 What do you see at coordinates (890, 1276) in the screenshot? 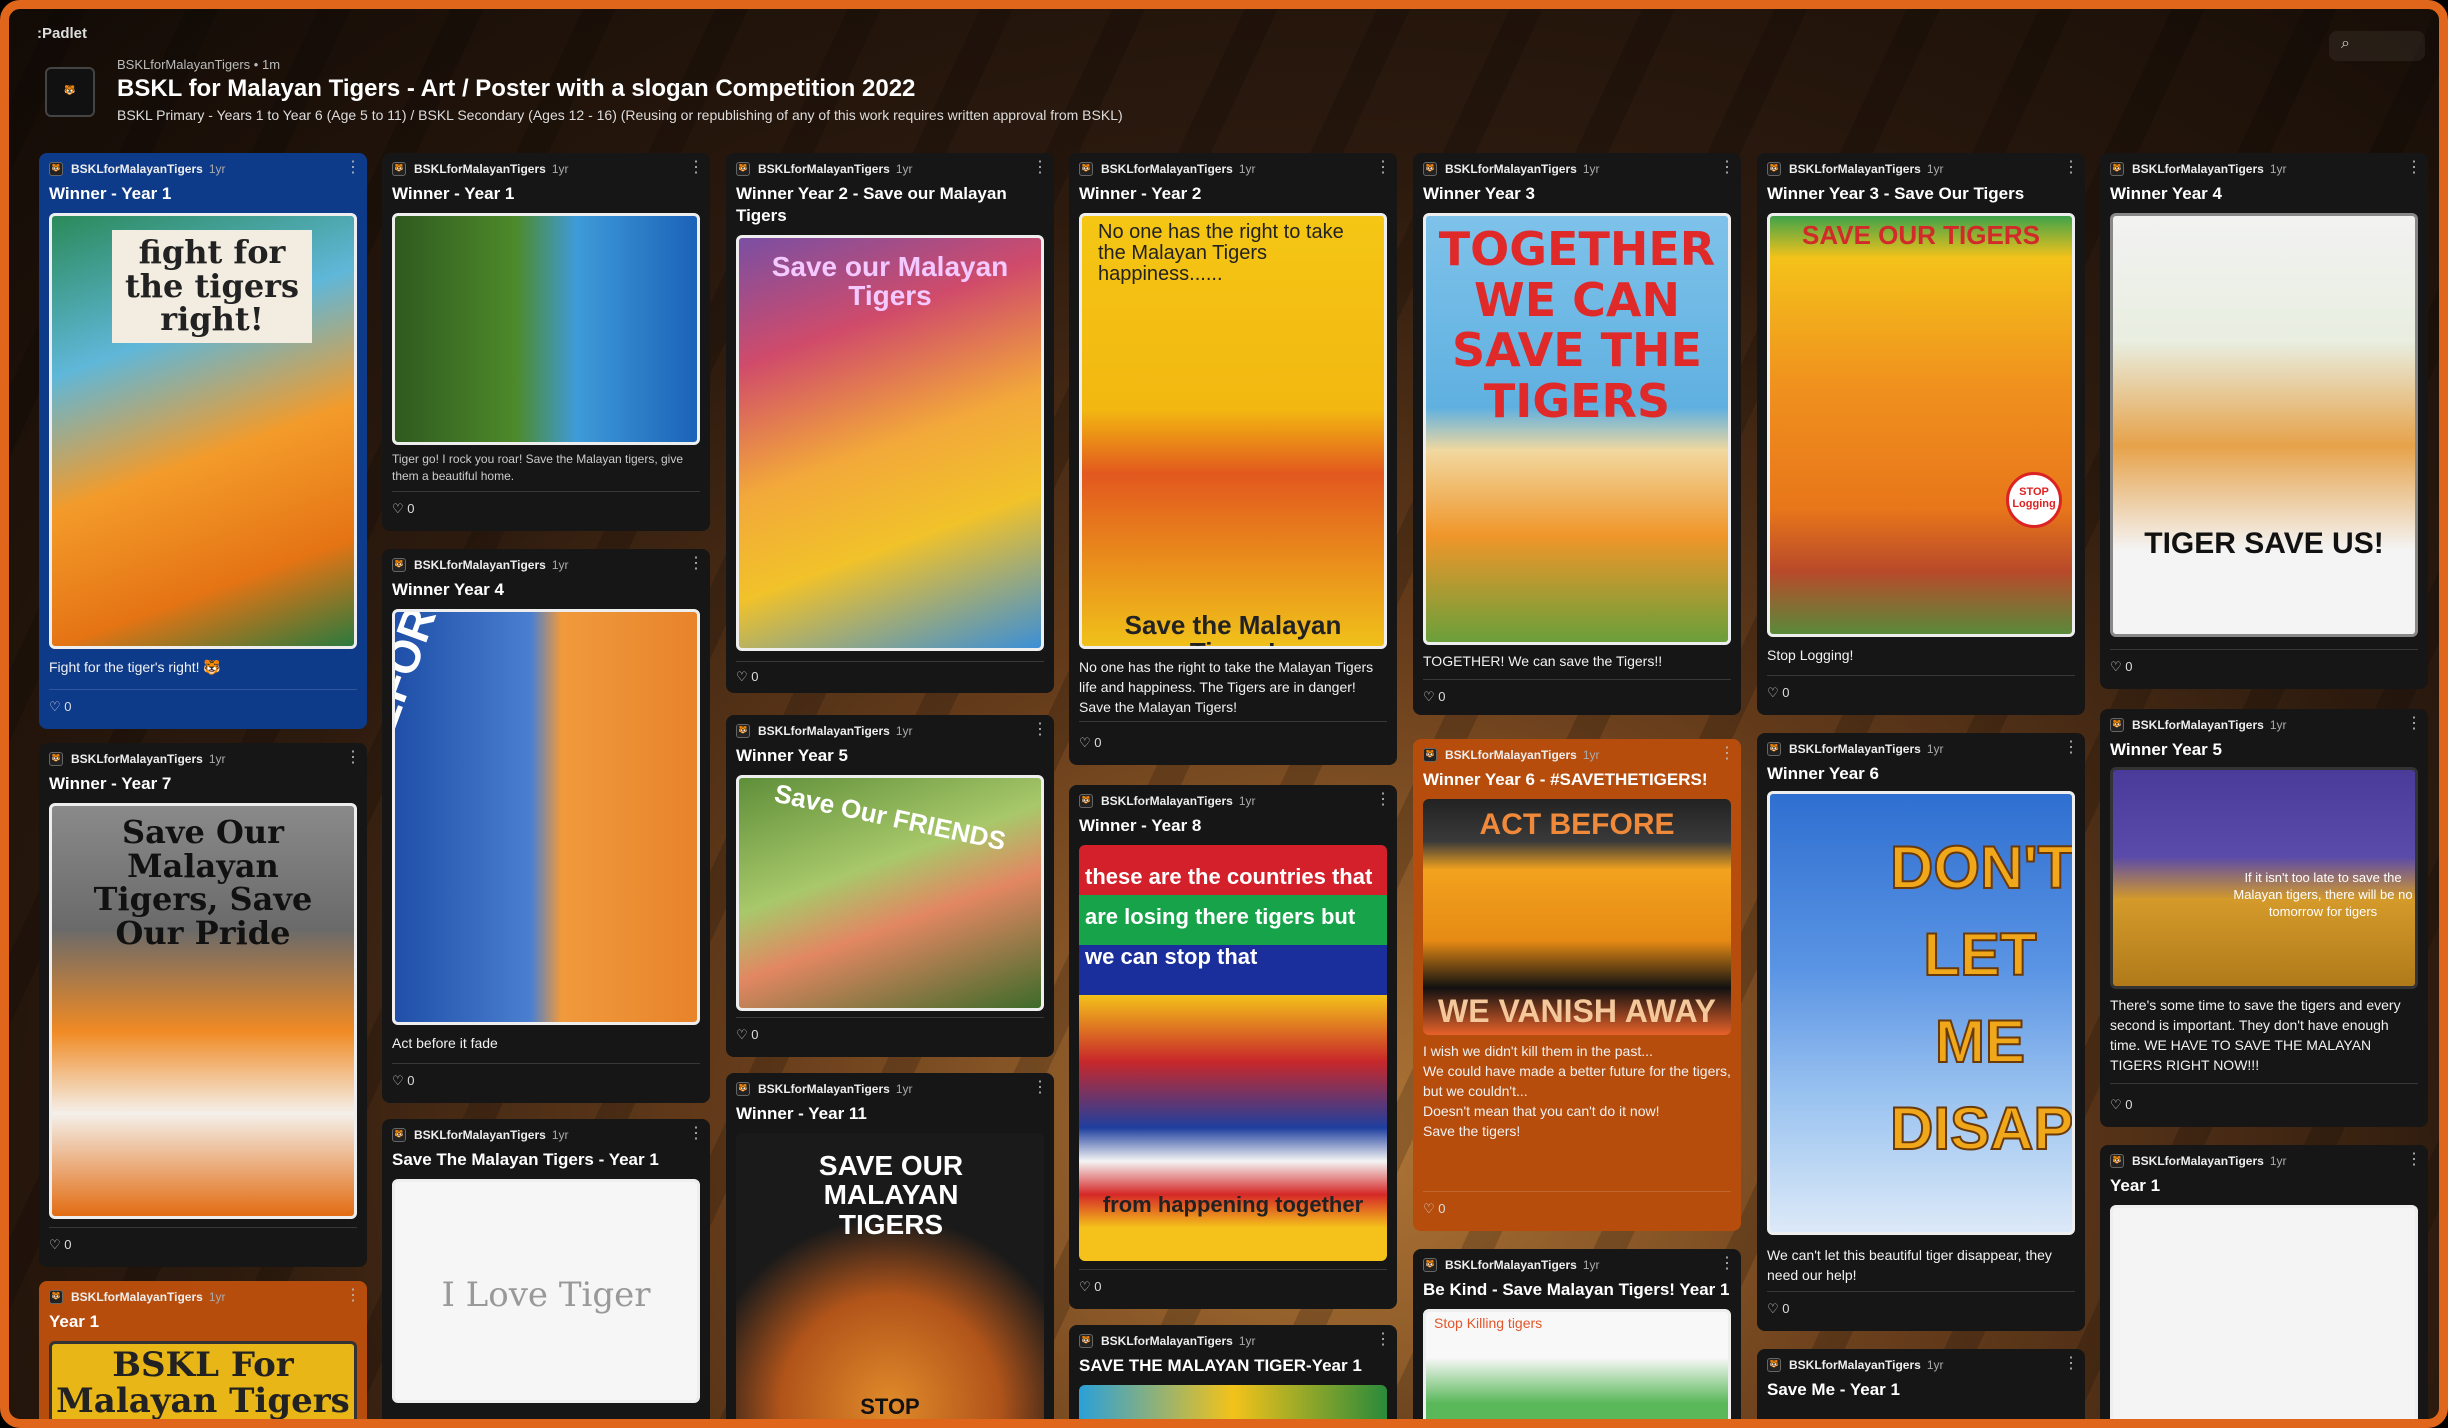
I see `post-image: SAVE OUR MALAYAN TIGERS STOP` at bounding box center [890, 1276].